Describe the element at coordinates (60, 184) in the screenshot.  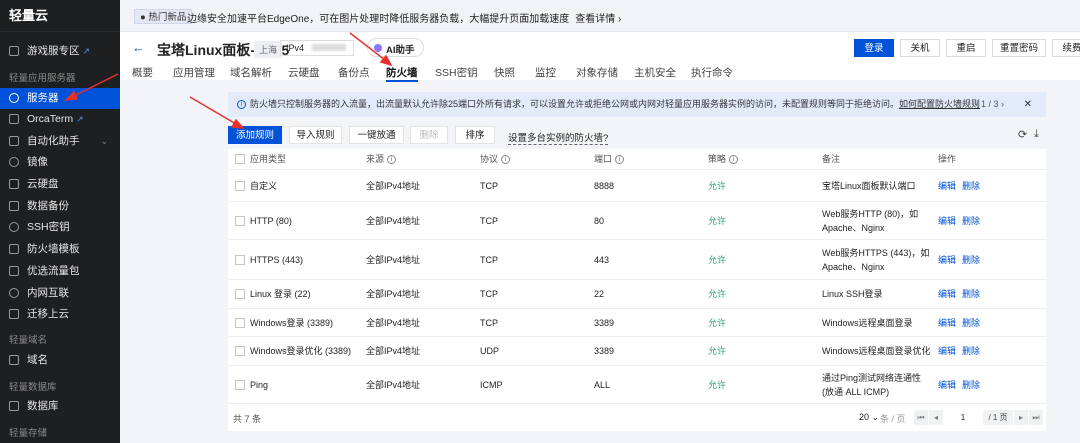
I see `sidebar-item-disks: 云硬盘` at that location.